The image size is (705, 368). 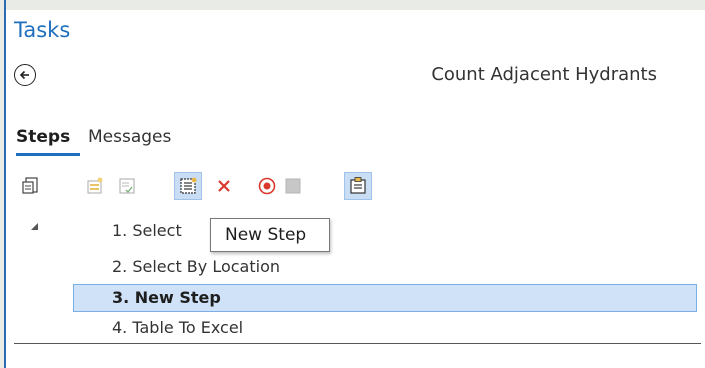 I want to click on step-item-4: 4. Table To Excel, so click(x=177, y=327).